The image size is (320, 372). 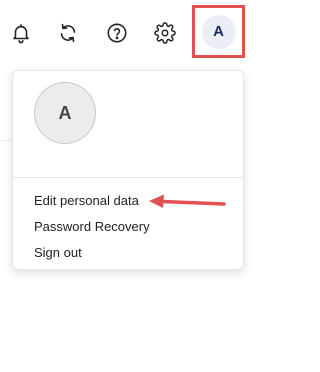 I want to click on annotation-arrow, so click(x=187, y=201).